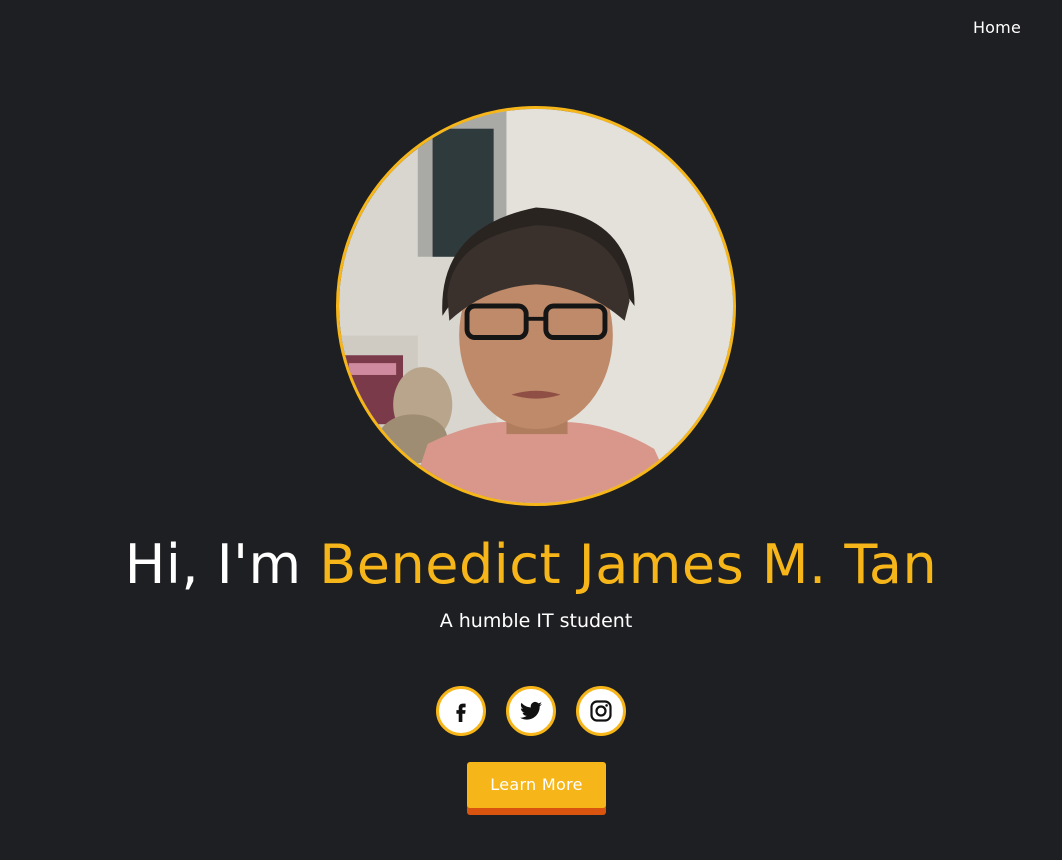 This screenshot has height=860, width=1062. I want to click on nav-home-link: Home, so click(997, 27).